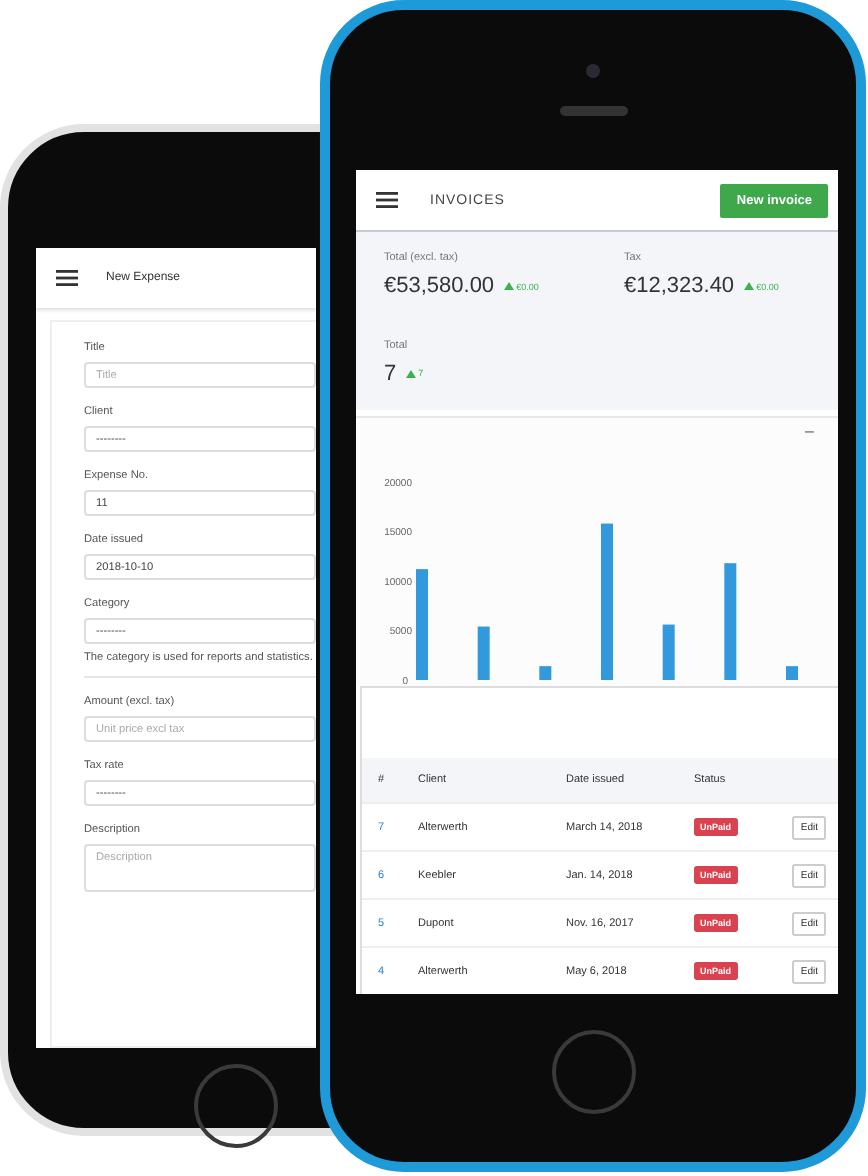 The image size is (868, 1176). What do you see at coordinates (593, 111) in the screenshot?
I see `speaker-icon` at bounding box center [593, 111].